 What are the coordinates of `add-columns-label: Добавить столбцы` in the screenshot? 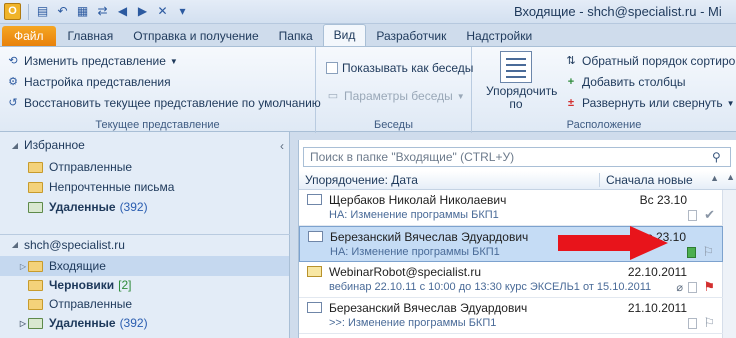 It's located at (634, 82).